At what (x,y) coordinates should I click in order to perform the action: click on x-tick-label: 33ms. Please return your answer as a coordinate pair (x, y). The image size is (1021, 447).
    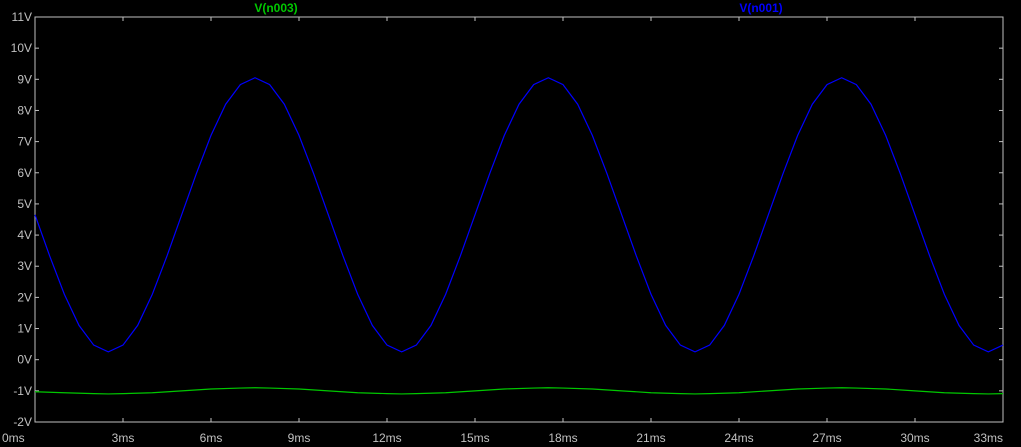
    Looking at the image, I should click on (988, 438).